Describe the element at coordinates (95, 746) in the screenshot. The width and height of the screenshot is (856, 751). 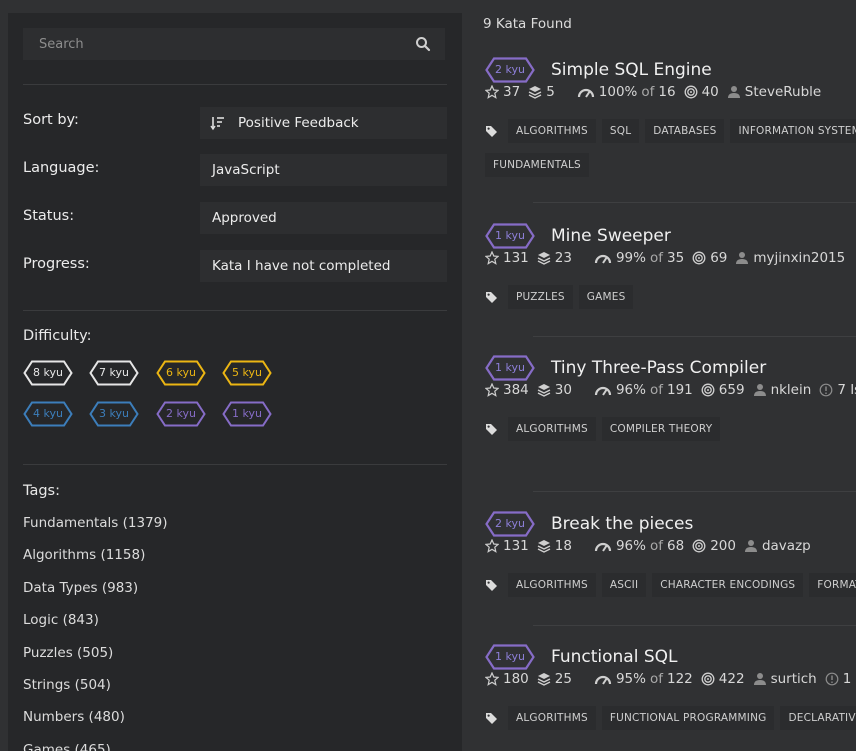
I see `tag-filter-item: Games (465)` at that location.